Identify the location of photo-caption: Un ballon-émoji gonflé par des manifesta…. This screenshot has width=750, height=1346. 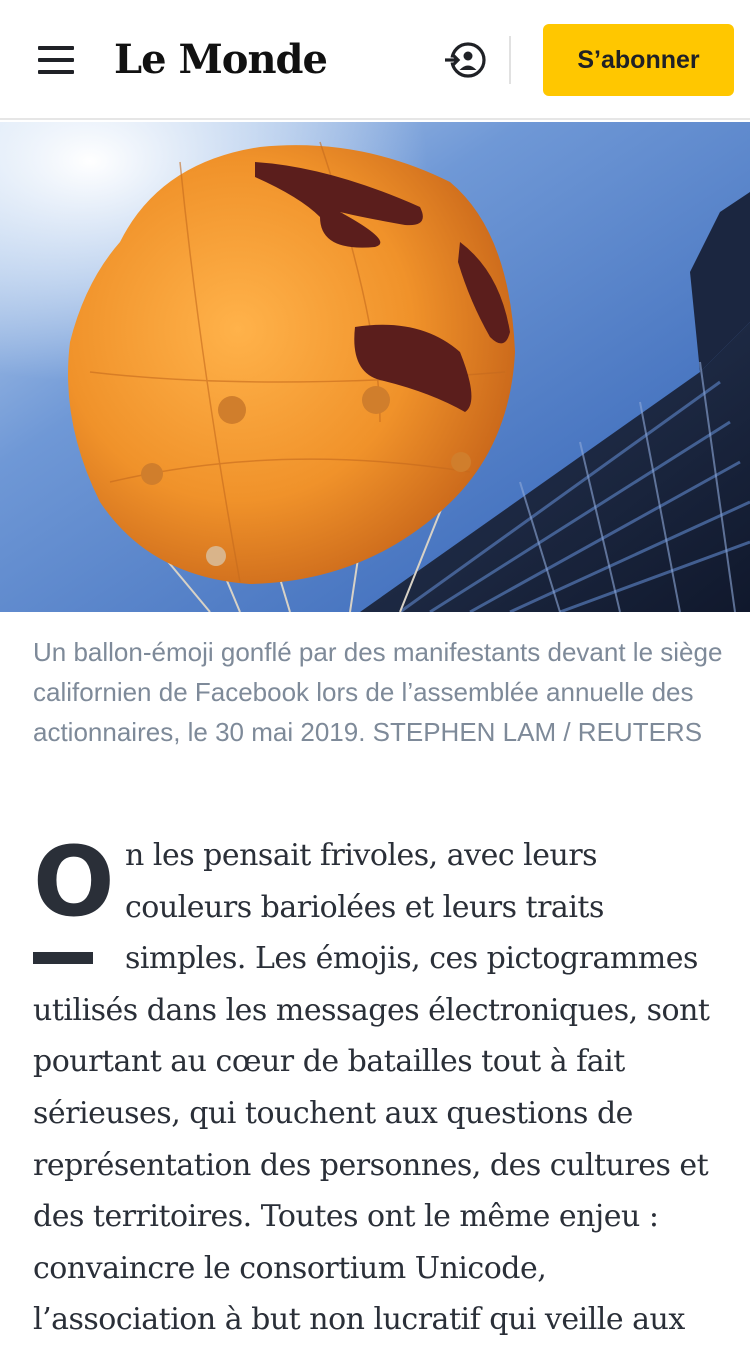
(378, 692).